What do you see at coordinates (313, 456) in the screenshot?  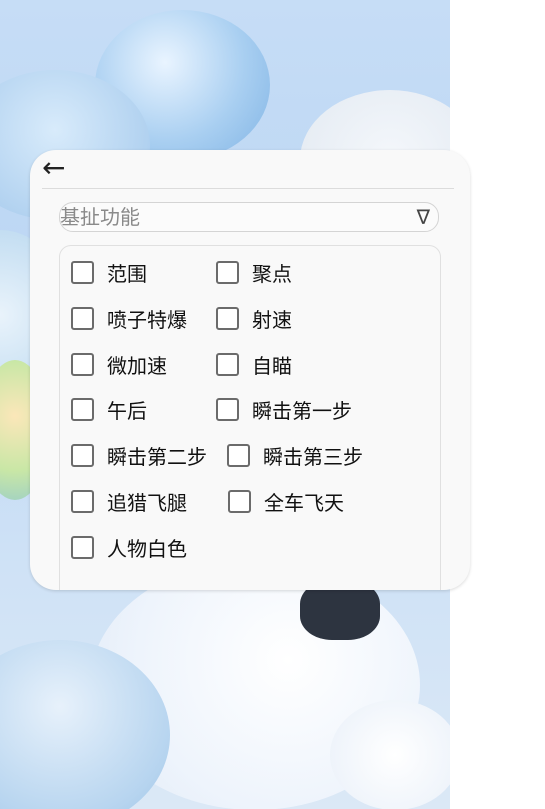 I see `option-label: 瞬击第三步` at bounding box center [313, 456].